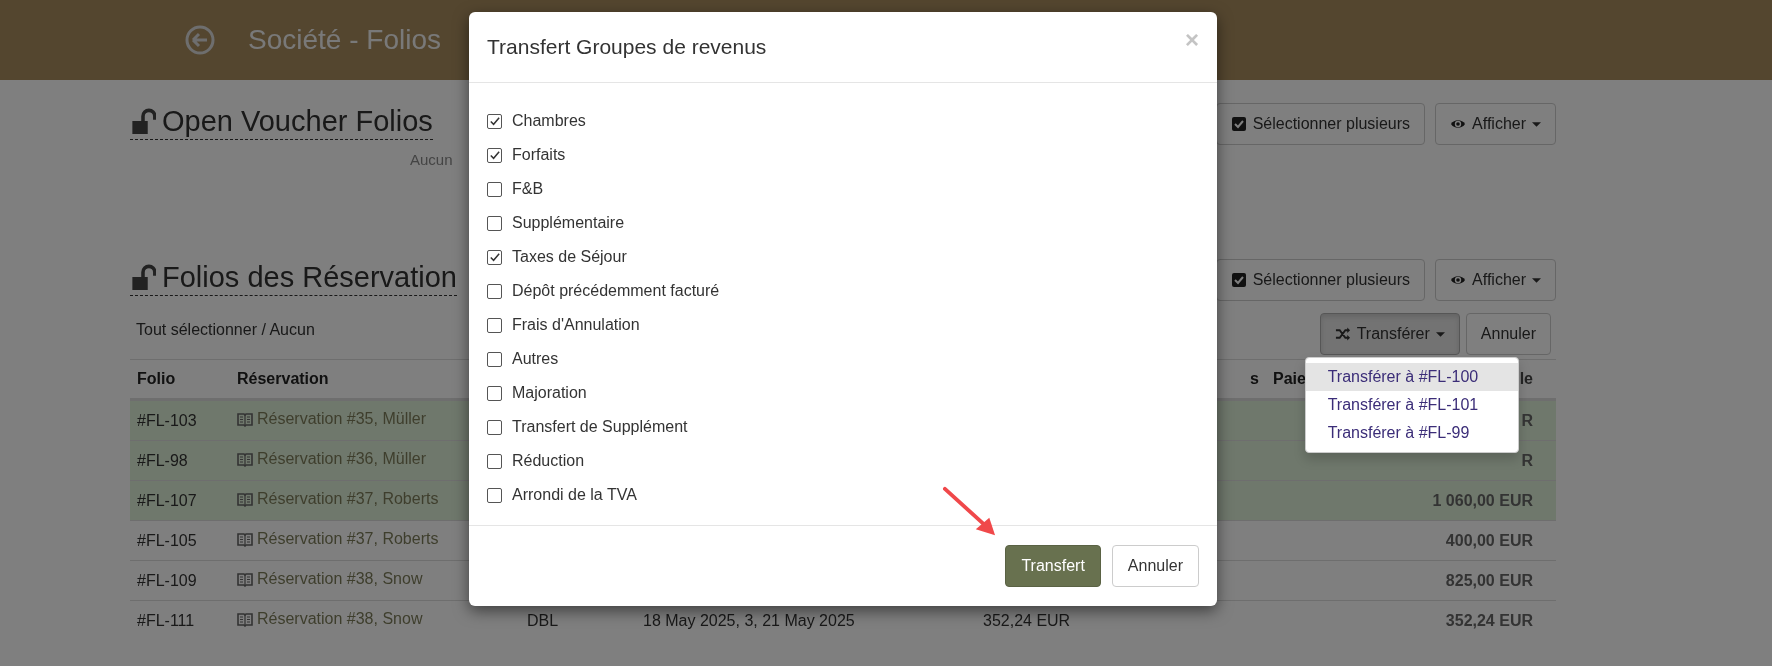 Image resolution: width=1772 pixels, height=666 pixels. Describe the element at coordinates (341, 419) in the screenshot. I see `reservation-link: Réservation #35, Müller` at that location.